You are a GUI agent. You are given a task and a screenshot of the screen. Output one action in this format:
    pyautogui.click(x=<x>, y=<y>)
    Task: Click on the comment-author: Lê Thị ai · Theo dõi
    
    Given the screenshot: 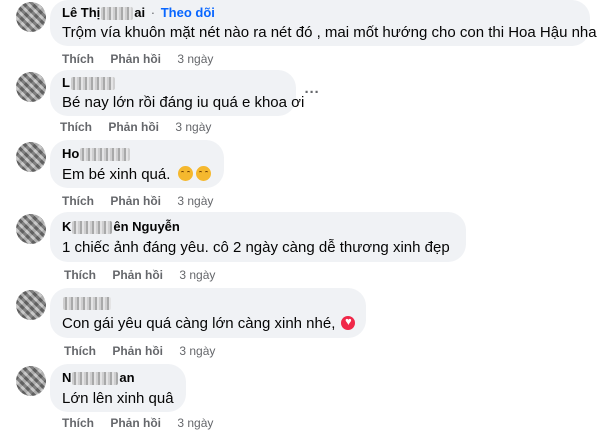 What is the action you would take?
    pyautogui.click(x=320, y=12)
    